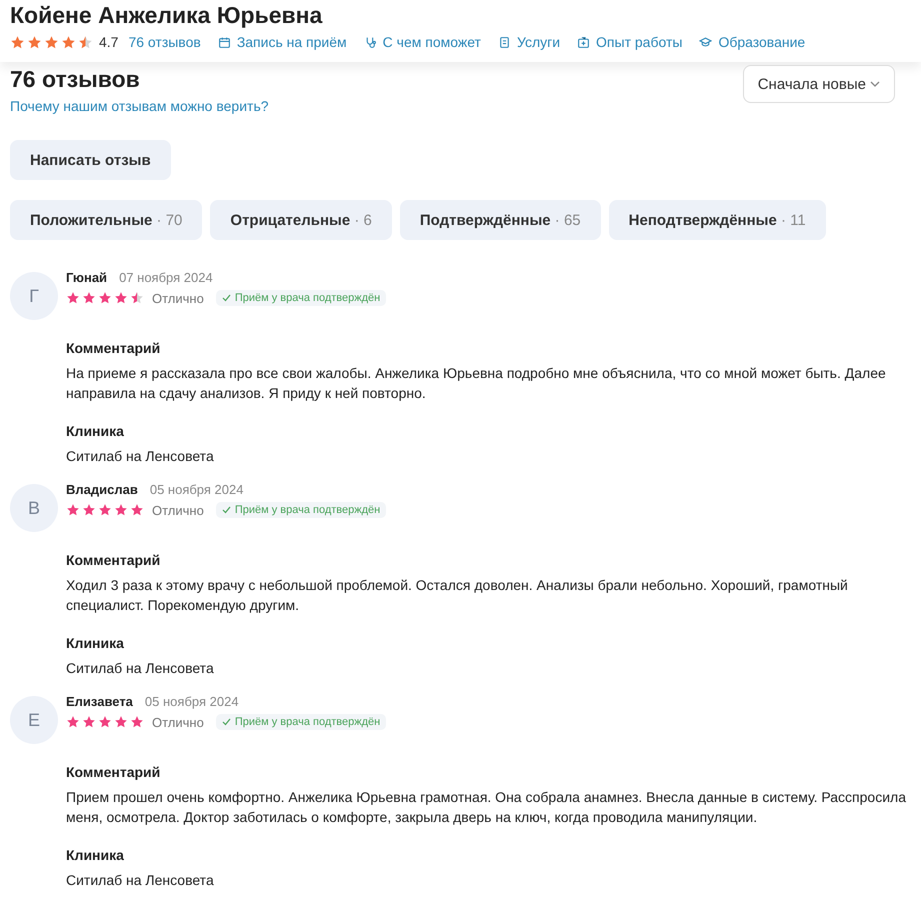 Image resolution: width=921 pixels, height=905 pixels. Describe the element at coordinates (139, 106) in the screenshot. I see `trust-link: Почему нашим отзывам можно верить?` at that location.